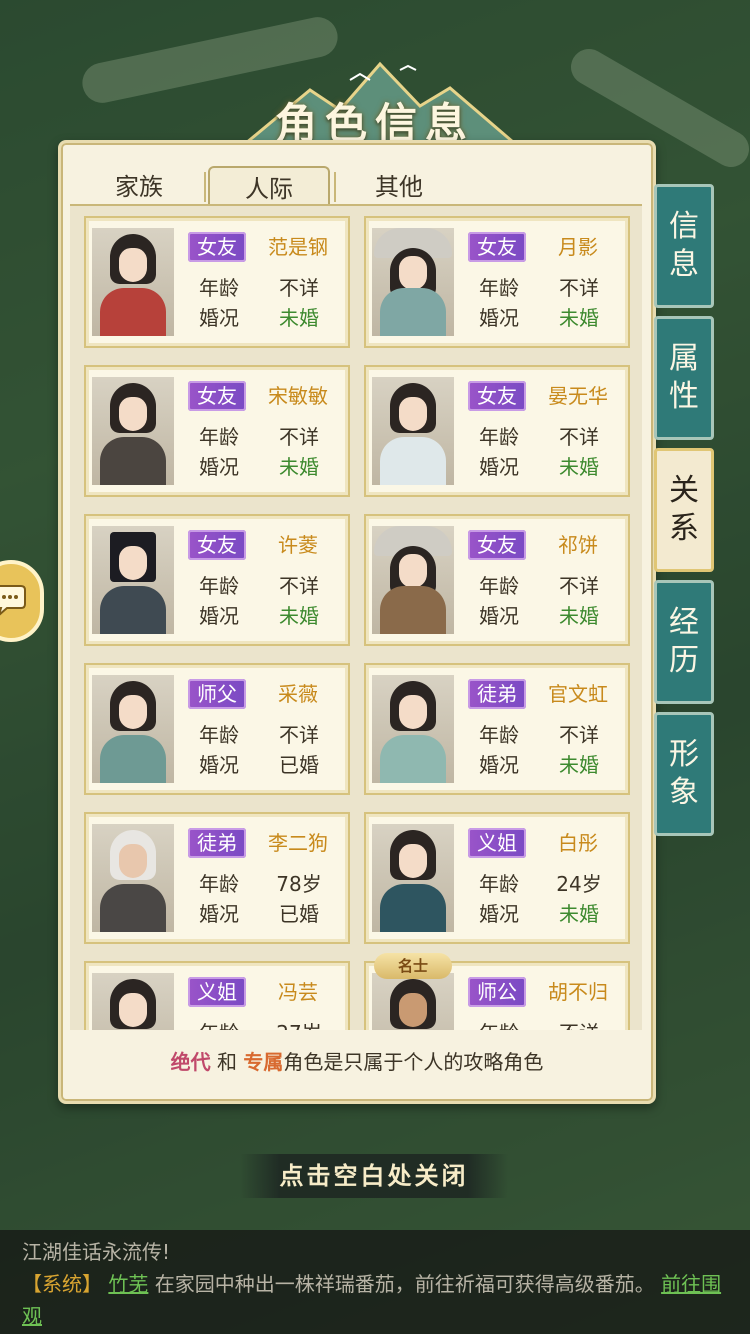 This screenshot has height=1334, width=750. I want to click on exclusive-label: 专属, so click(263, 1062).